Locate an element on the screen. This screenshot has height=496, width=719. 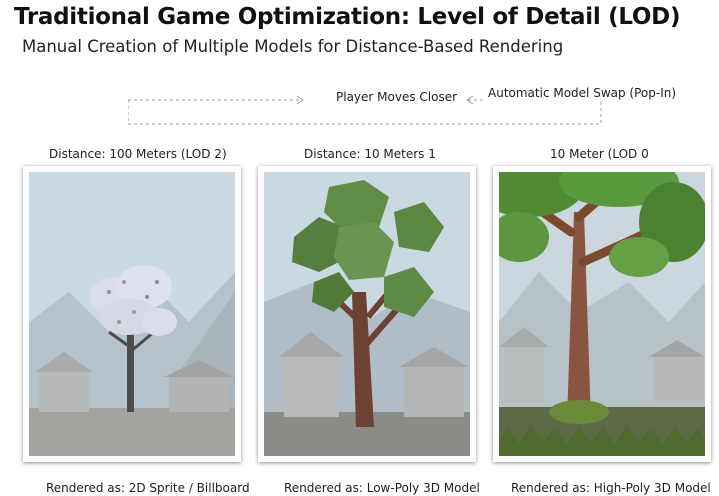
lod0-caption: Rendered as: High-Poly 3D Model is located at coordinates (611, 488).